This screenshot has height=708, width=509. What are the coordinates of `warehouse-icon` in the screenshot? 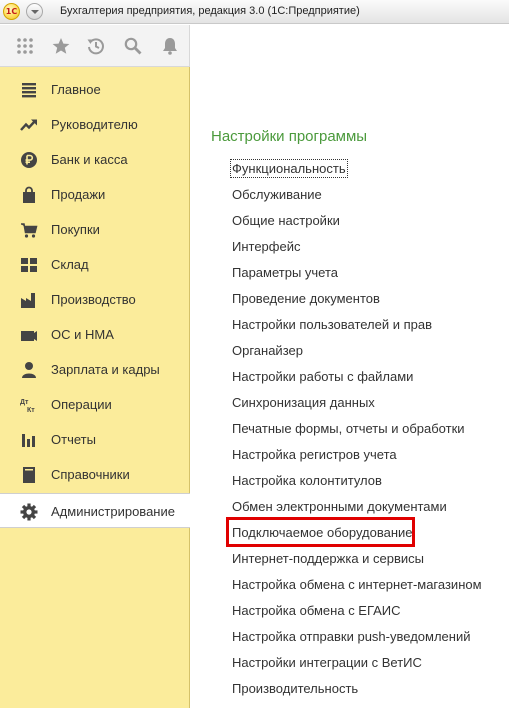 It's located at (29, 265).